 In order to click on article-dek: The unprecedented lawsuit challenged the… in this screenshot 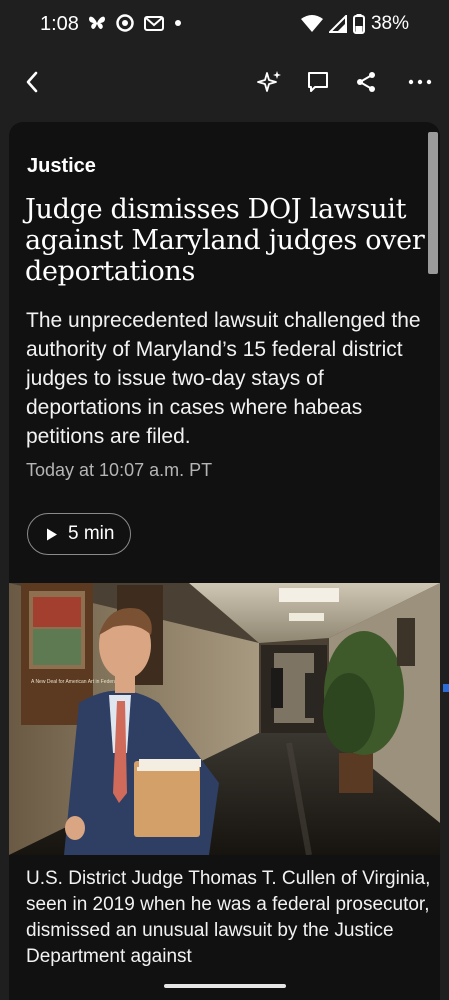, I will do `click(223, 378)`.